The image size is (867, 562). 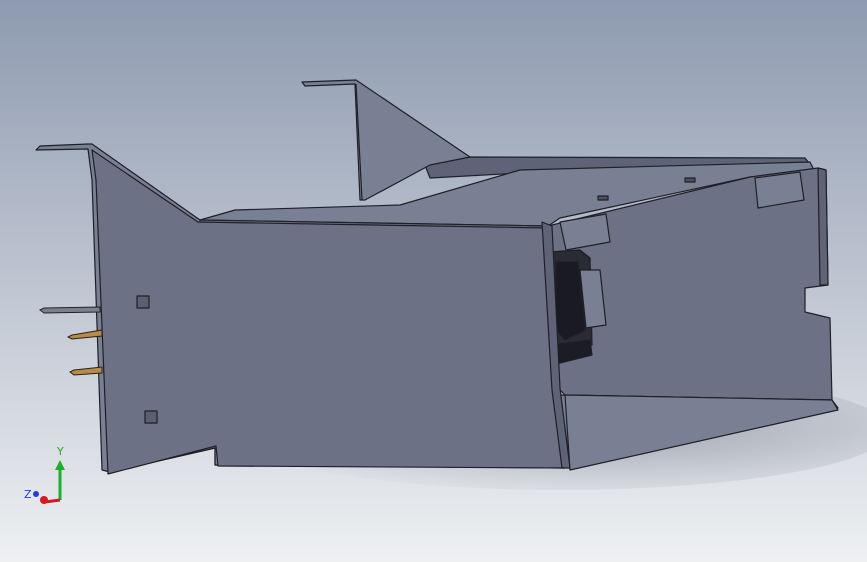 I want to click on alignment-hole-top, so click(x=143, y=302).